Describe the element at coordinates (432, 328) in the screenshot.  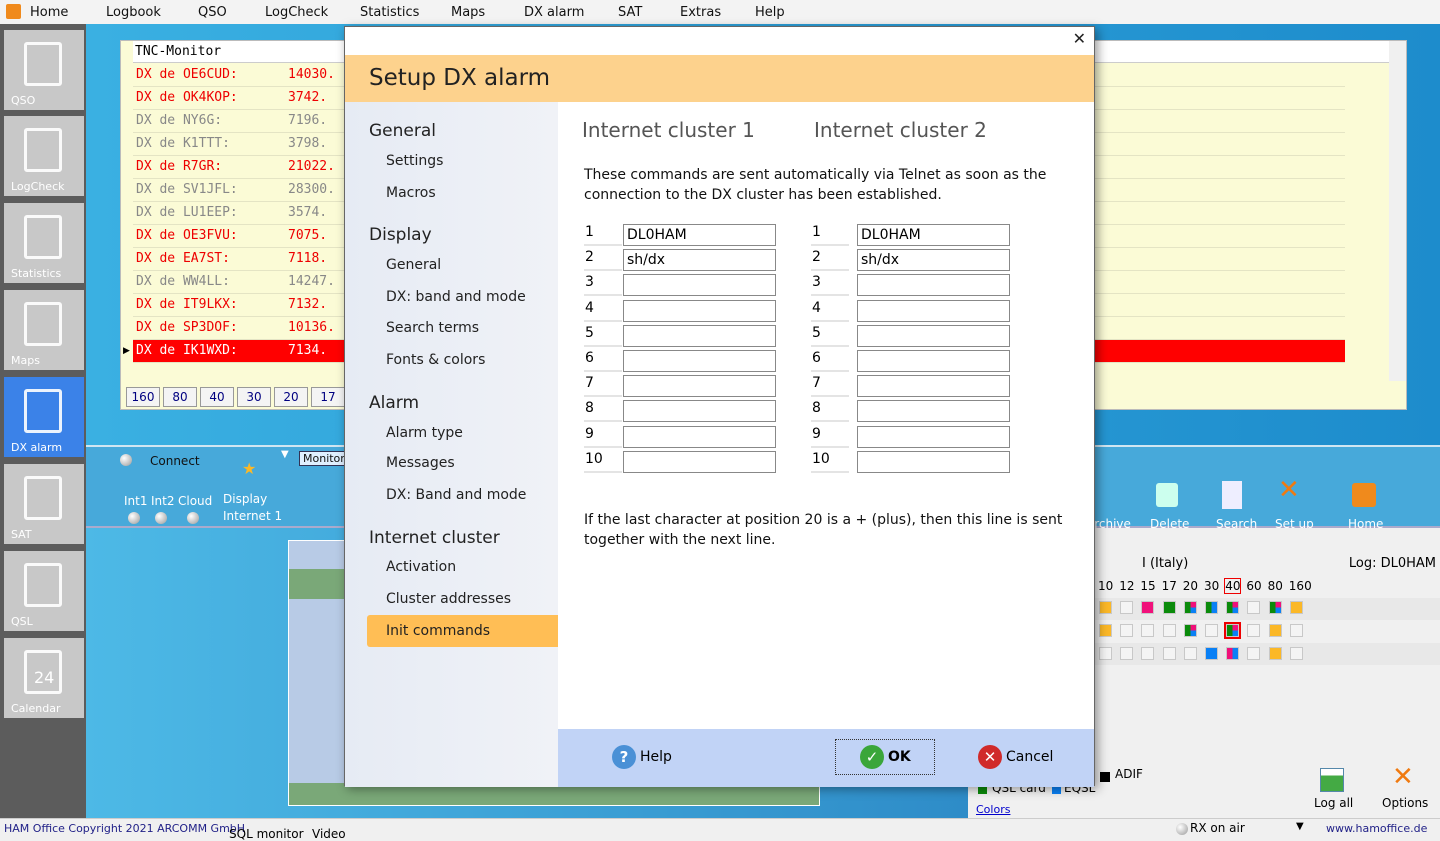
I see `nav-search-terms: Search terms` at that location.